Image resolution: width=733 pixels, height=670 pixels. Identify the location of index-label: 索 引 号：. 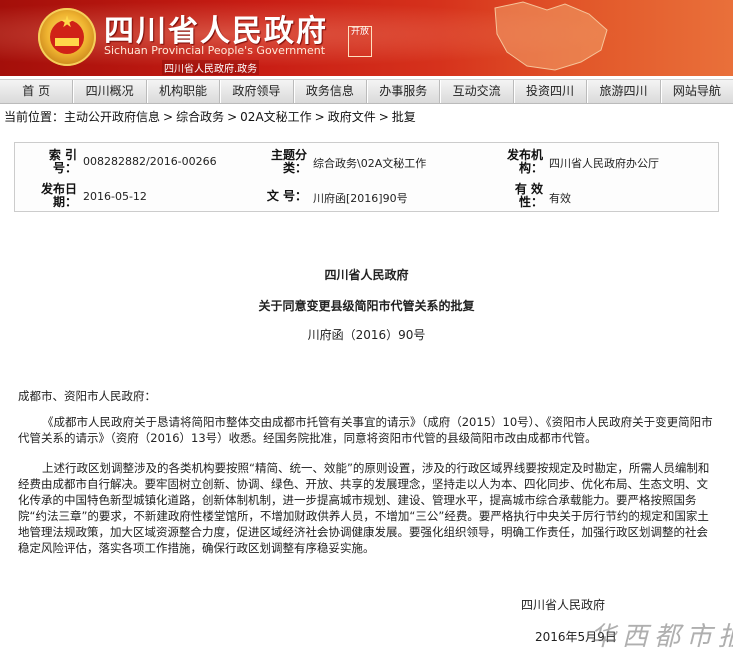
(62, 161).